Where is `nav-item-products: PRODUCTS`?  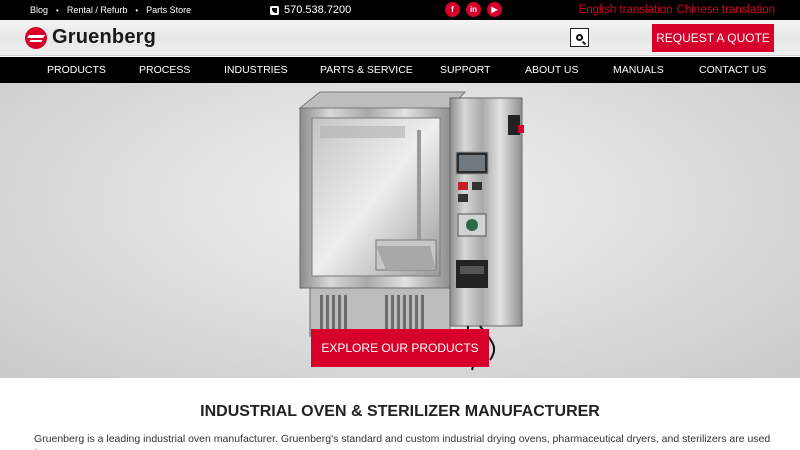
nav-item-products: PRODUCTS is located at coordinates (76, 70).